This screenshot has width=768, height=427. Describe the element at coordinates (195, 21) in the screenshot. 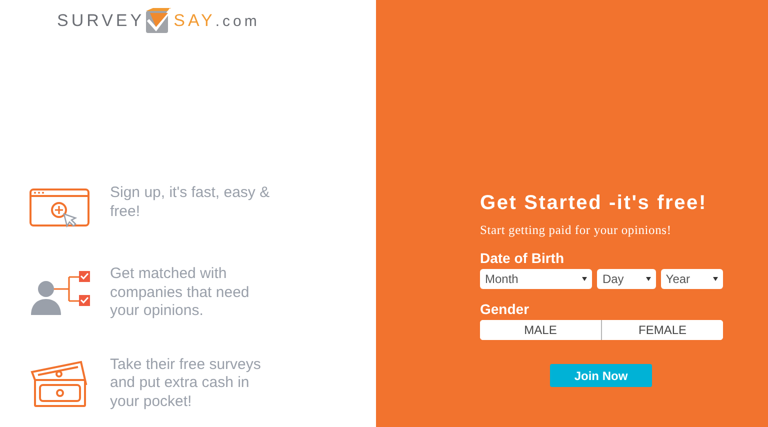

I see `logo-text: SAY` at that location.